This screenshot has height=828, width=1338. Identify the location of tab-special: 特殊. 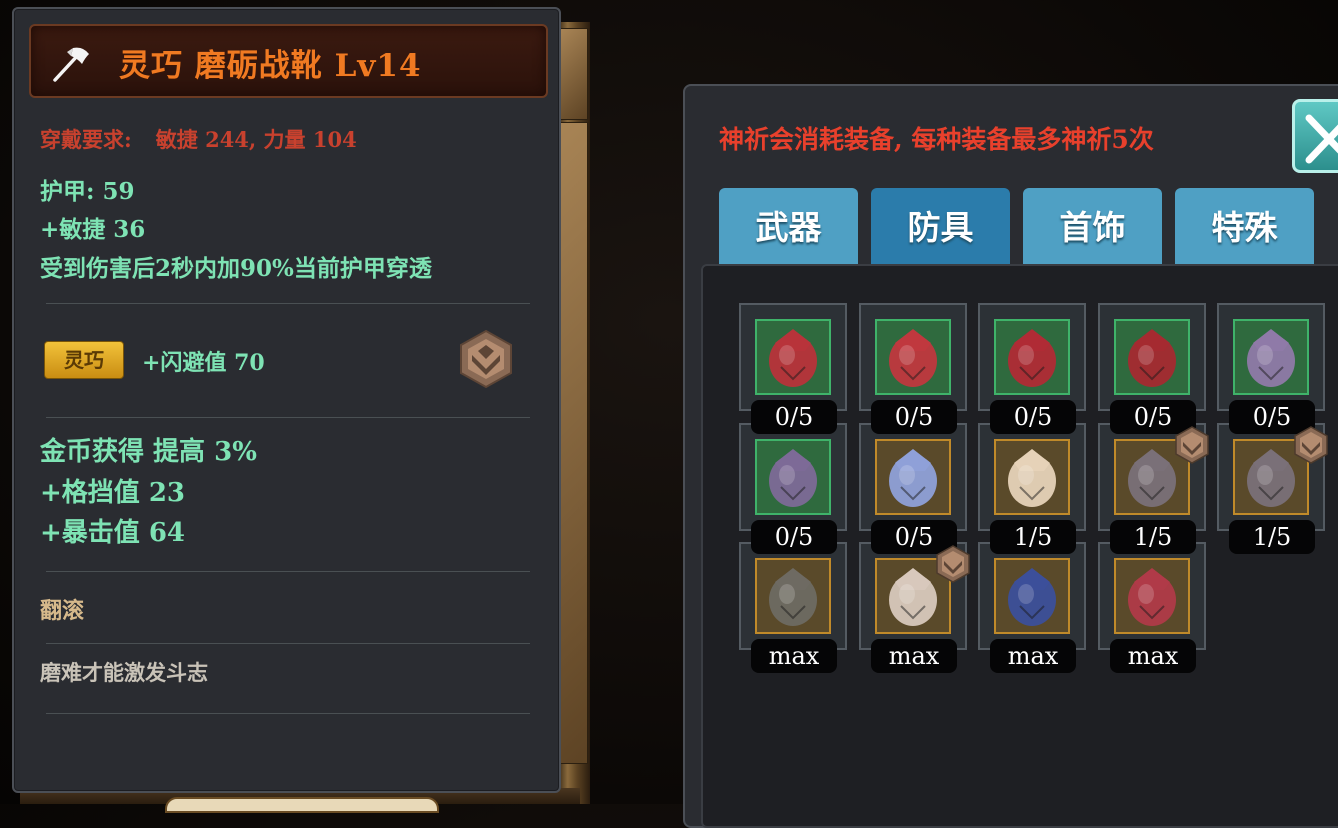
(1244, 227).